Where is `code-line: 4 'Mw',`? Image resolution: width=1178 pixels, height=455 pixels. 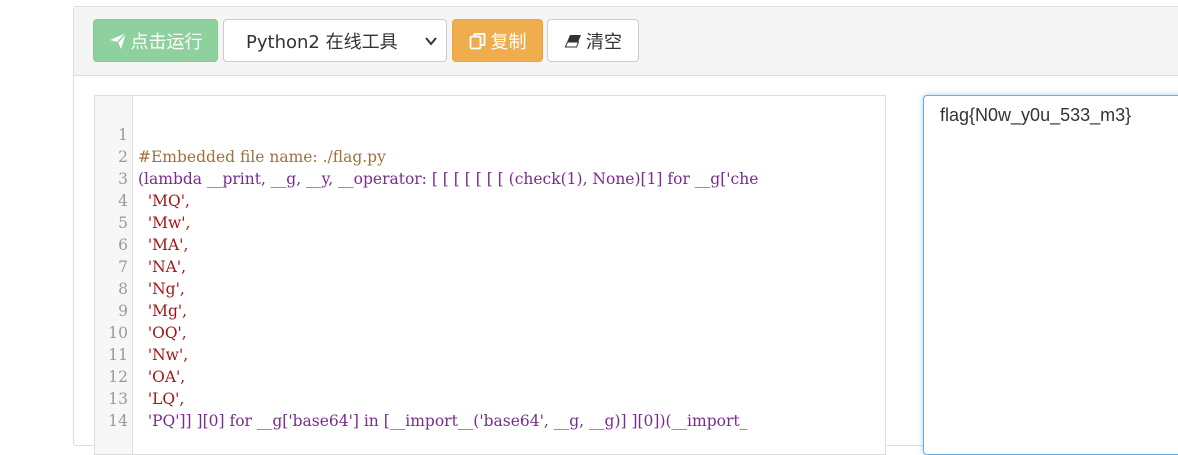
code-line: 4 'Mw', is located at coordinates (490, 200).